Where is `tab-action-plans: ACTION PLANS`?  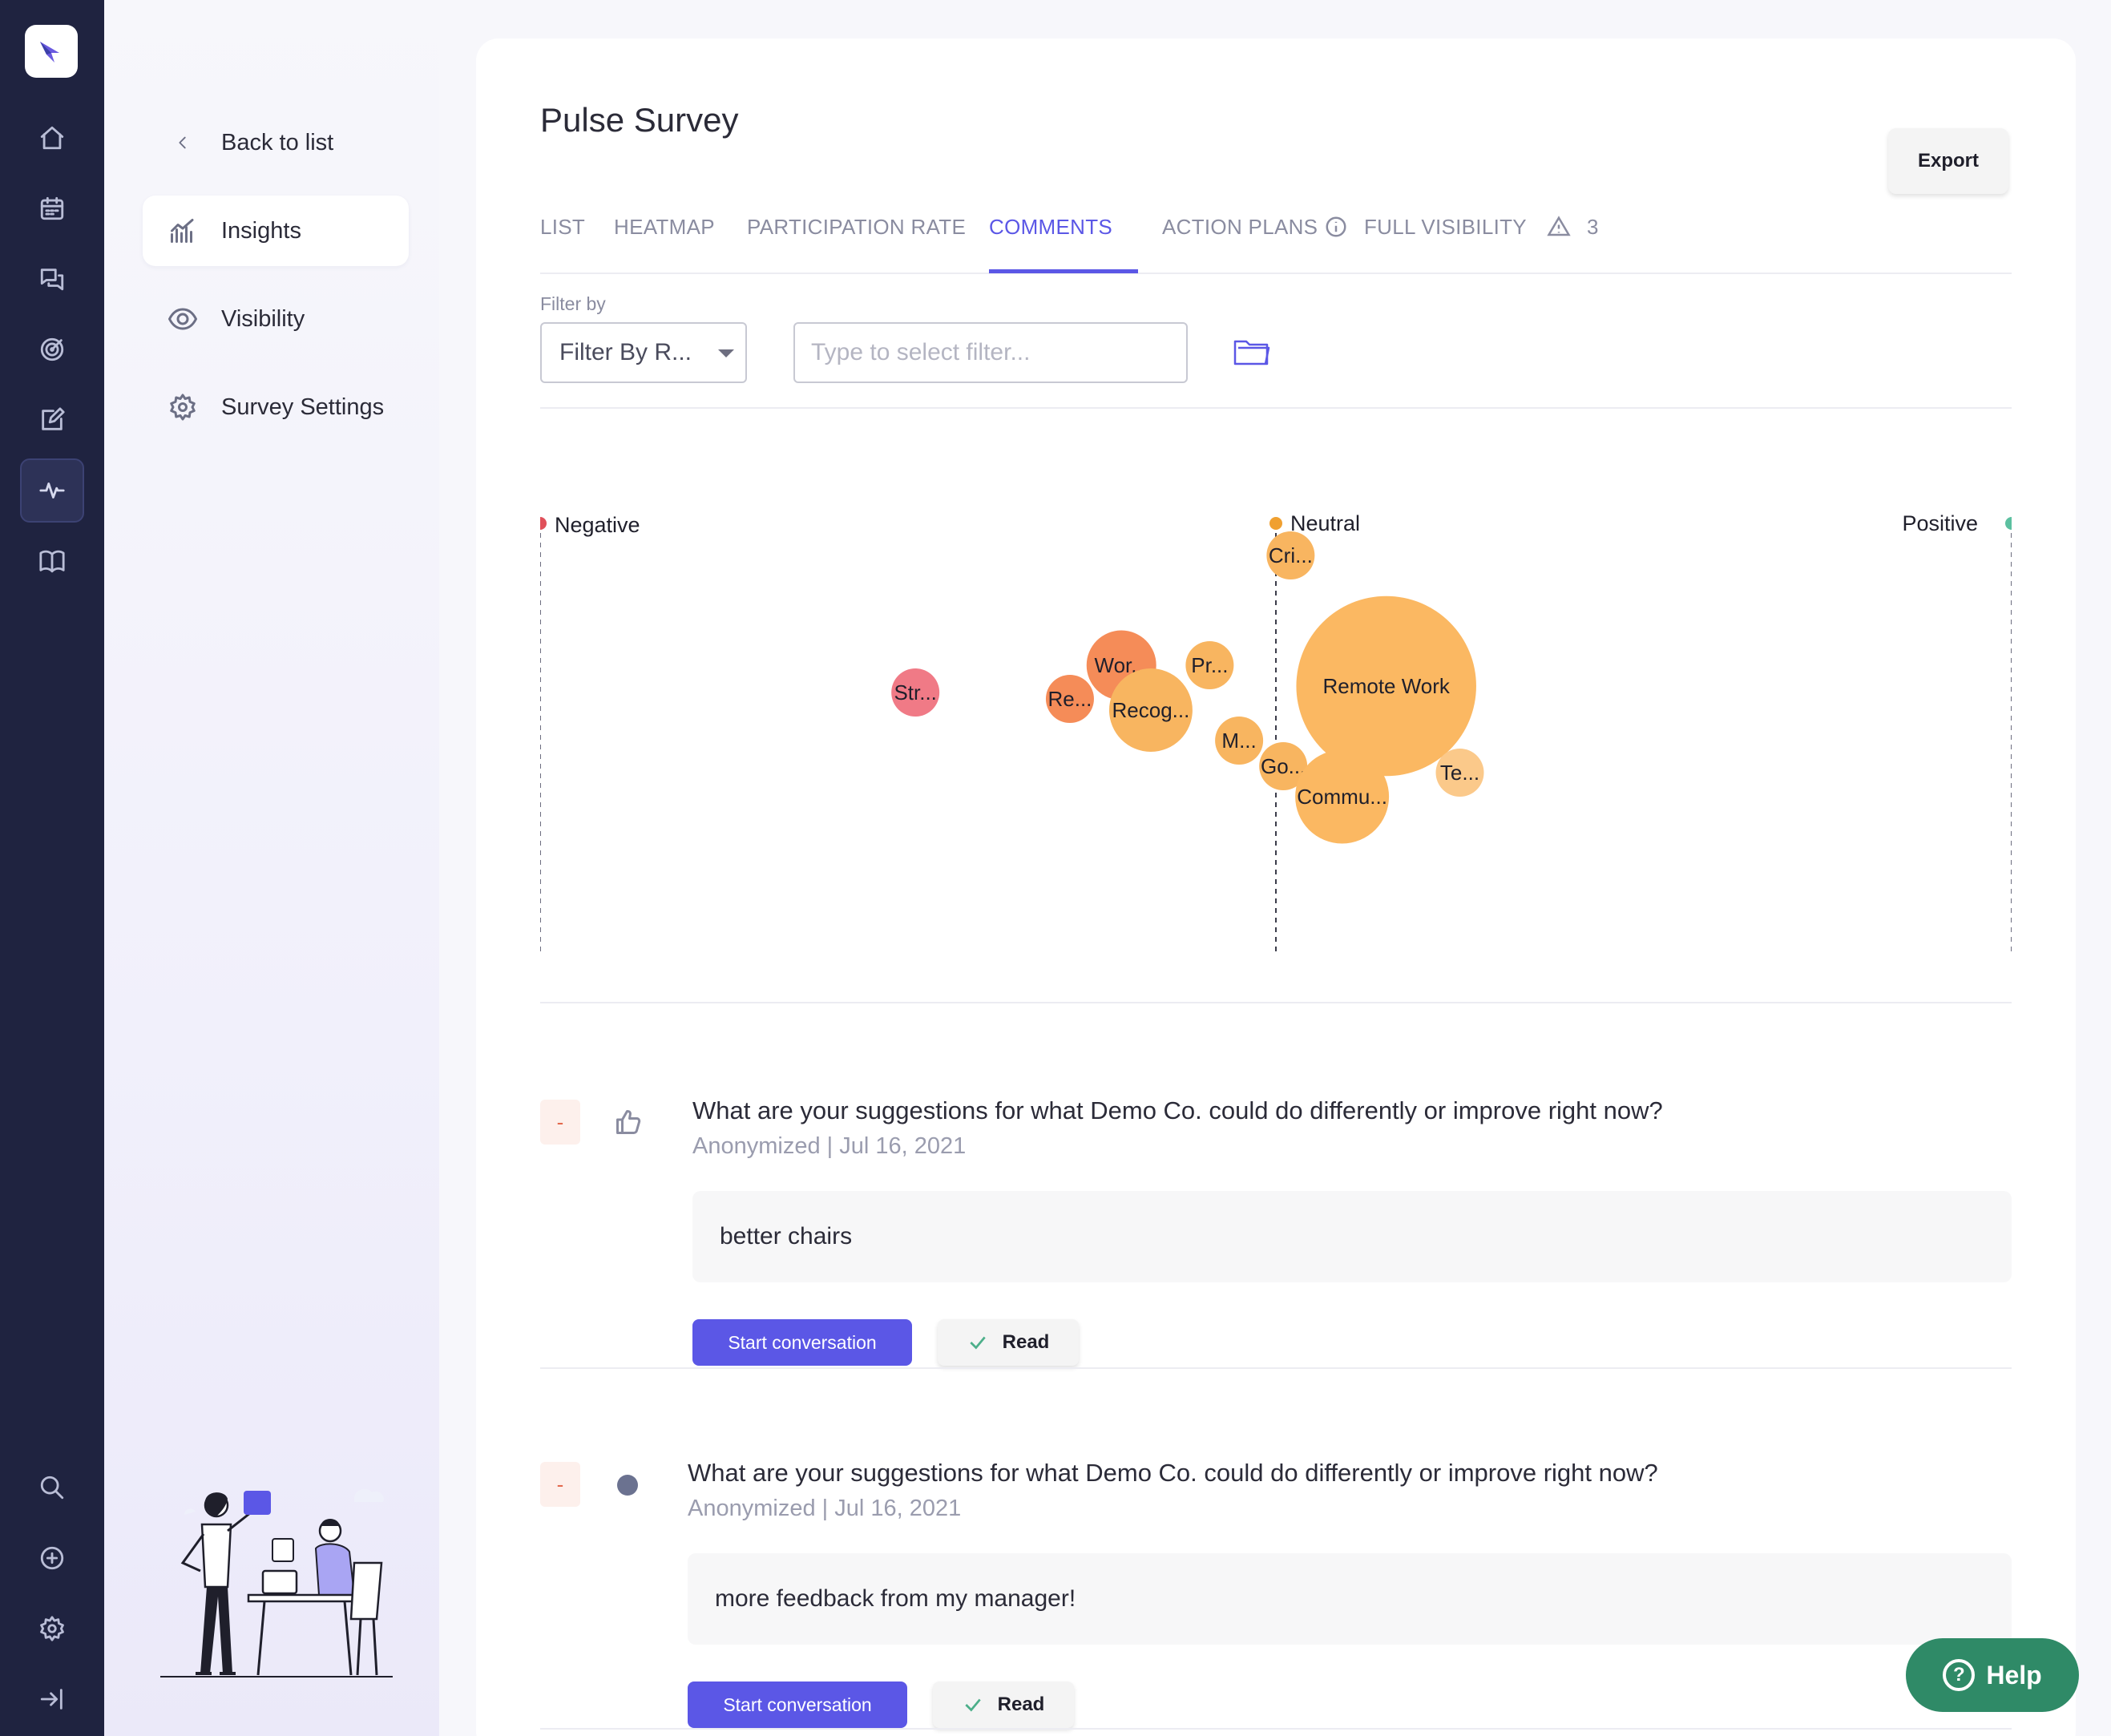
tab-action-plans: ACTION PLANS is located at coordinates (1240, 228).